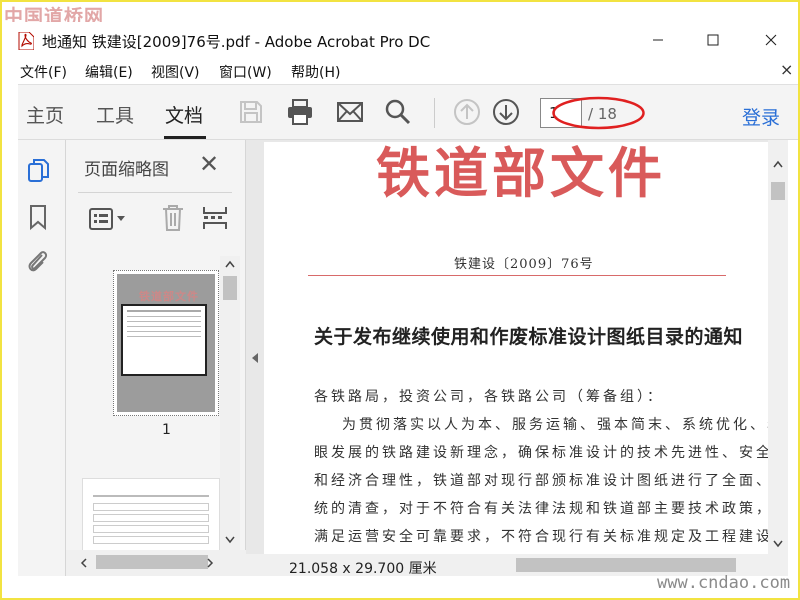  I want to click on highlight-ellipse, so click(598, 113).